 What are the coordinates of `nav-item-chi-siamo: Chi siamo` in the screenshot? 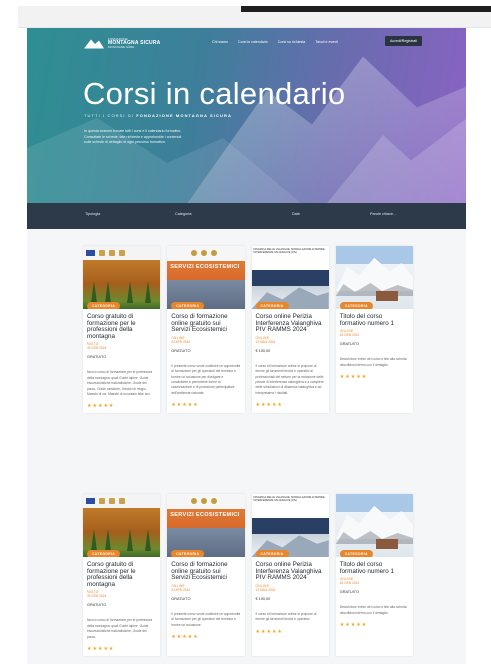 It's located at (220, 42).